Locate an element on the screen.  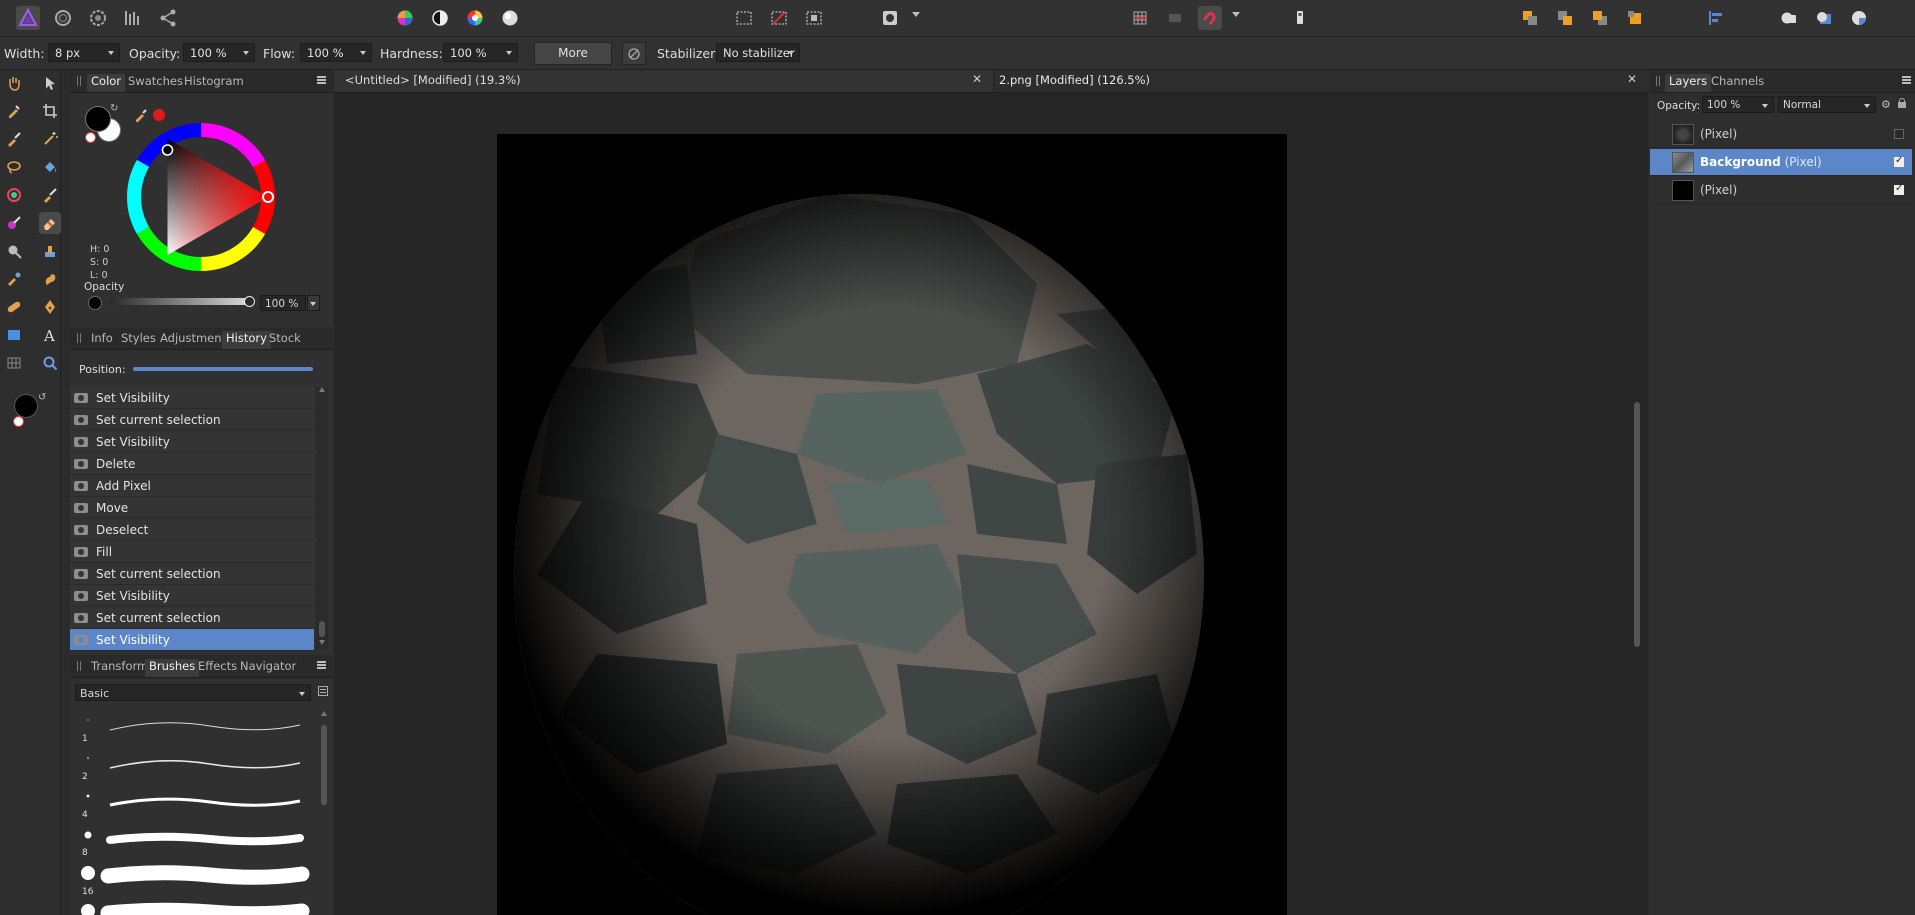
tab-channels: Channels is located at coordinates (1737, 83).